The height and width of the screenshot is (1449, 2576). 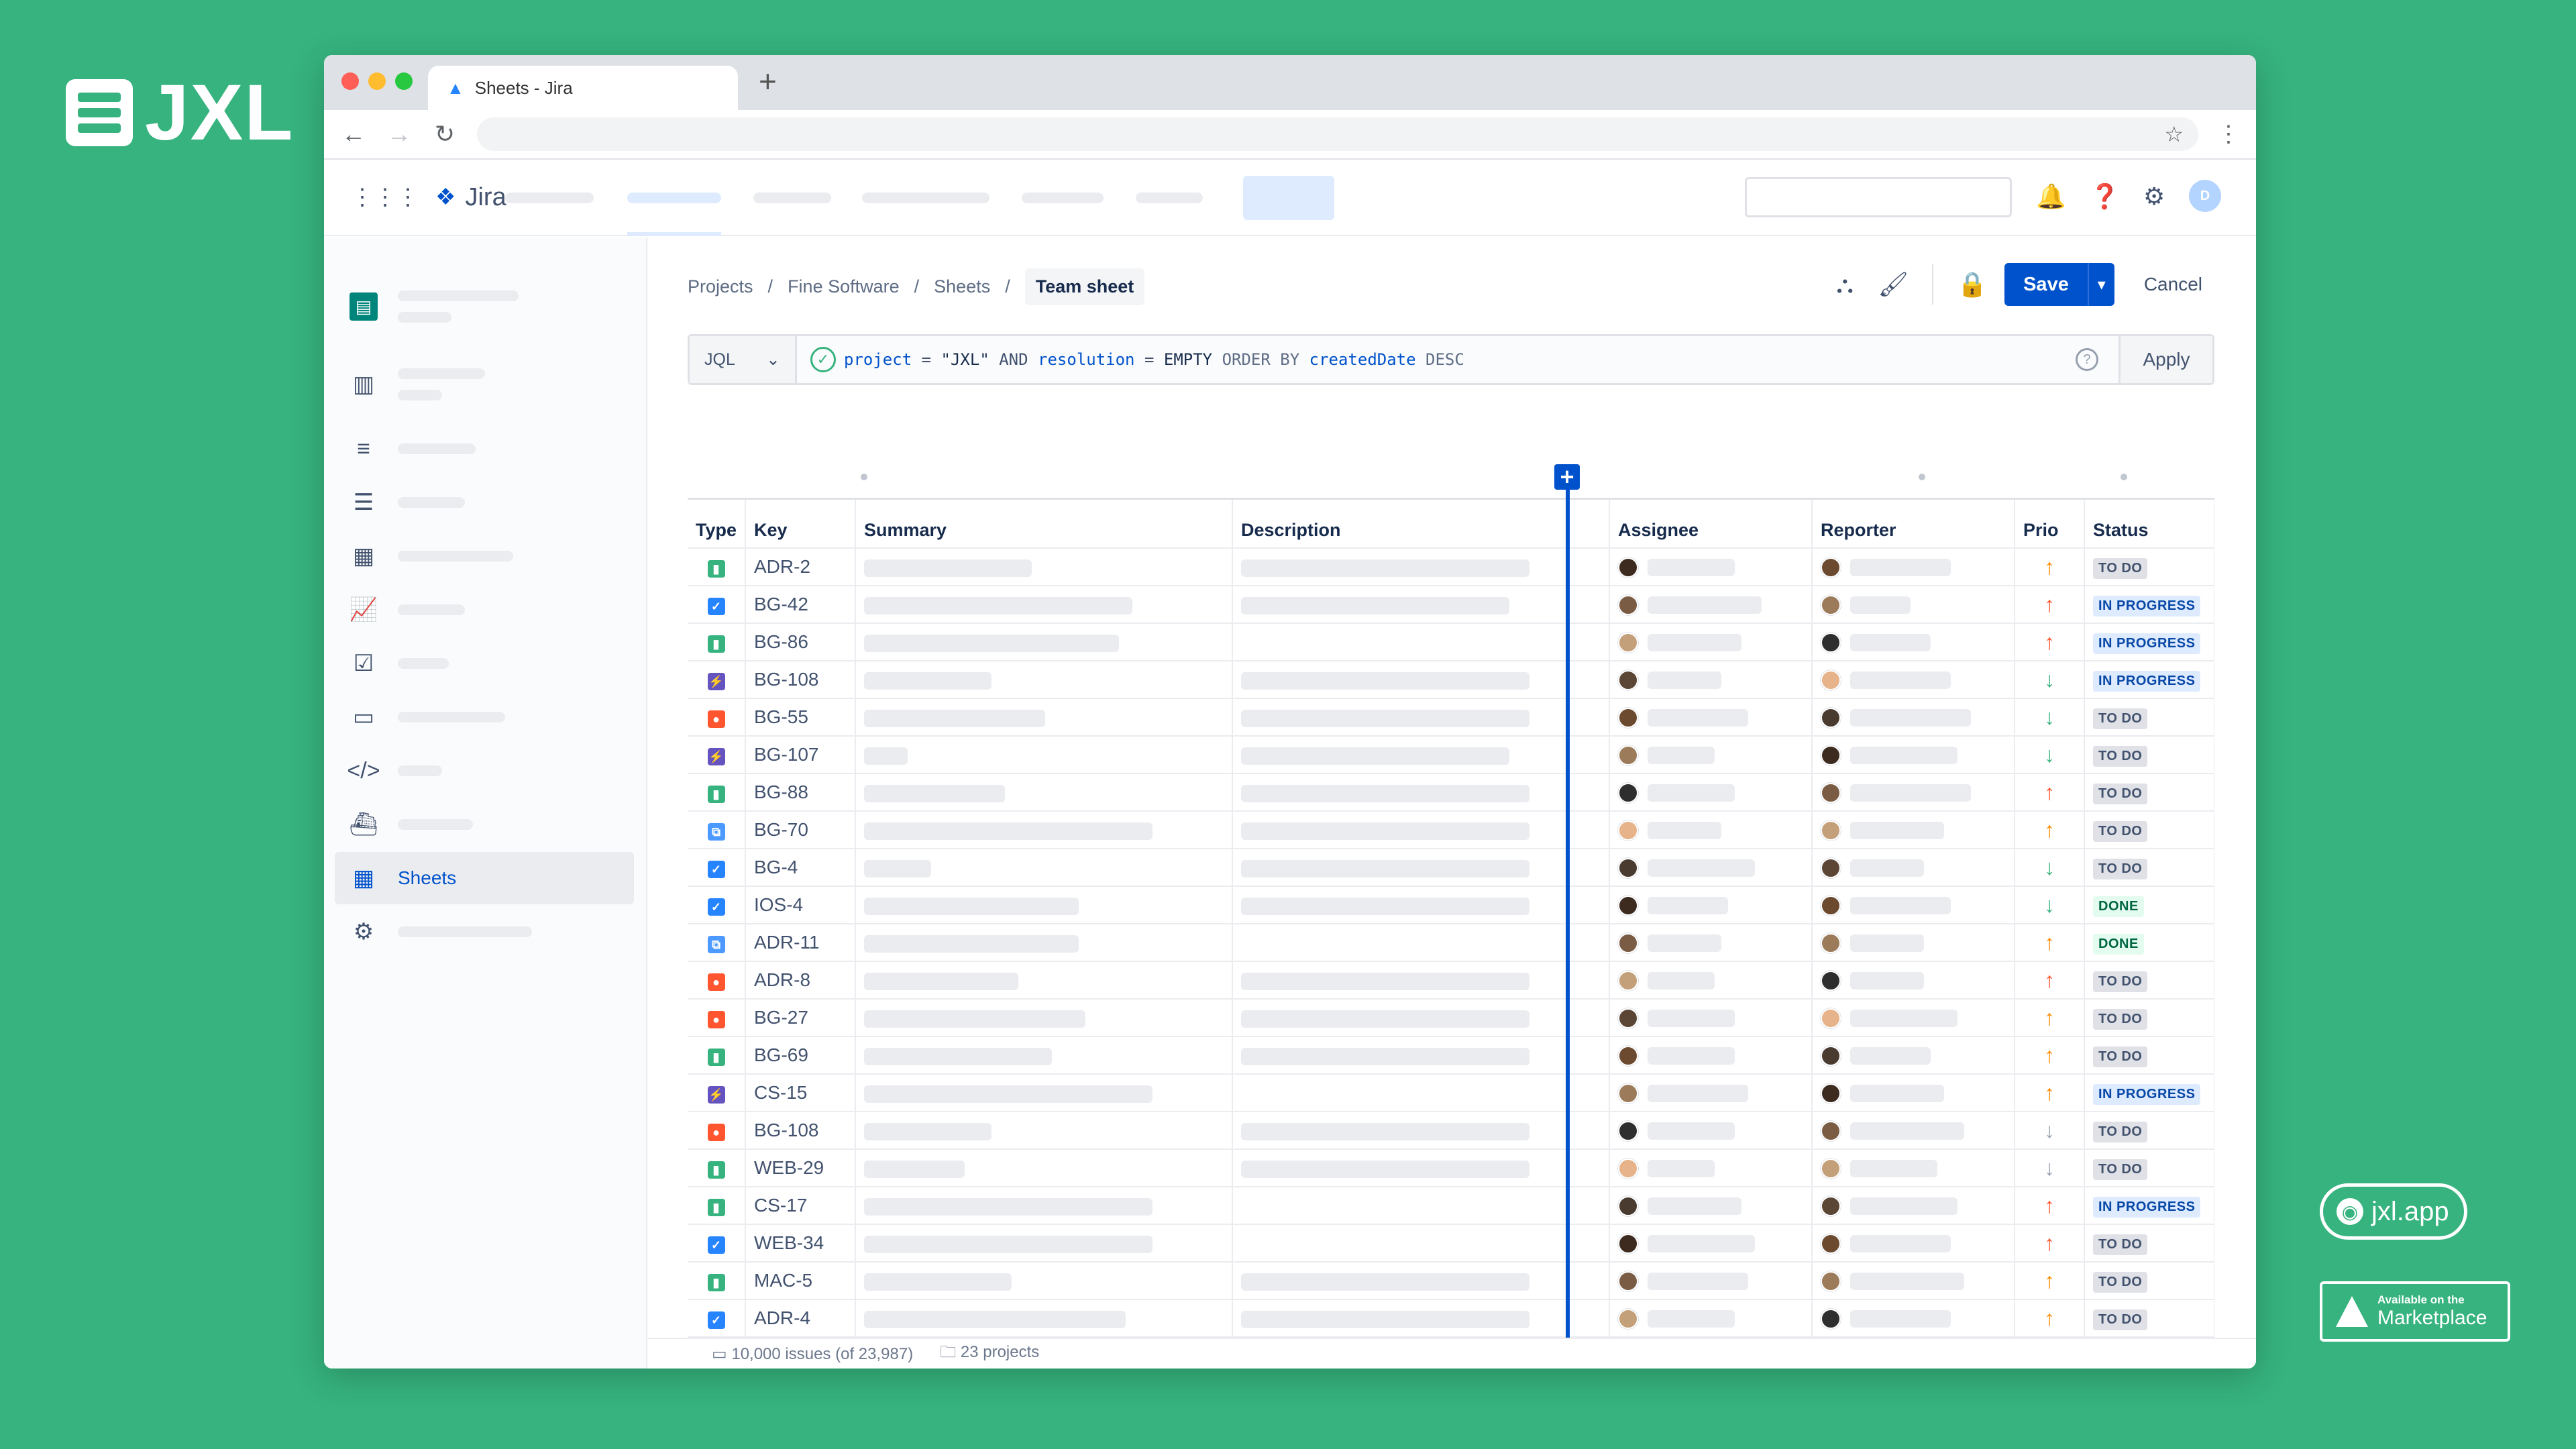 I want to click on table-row: ▮ ADR-2 ↑ TO DO, so click(x=1451, y=567).